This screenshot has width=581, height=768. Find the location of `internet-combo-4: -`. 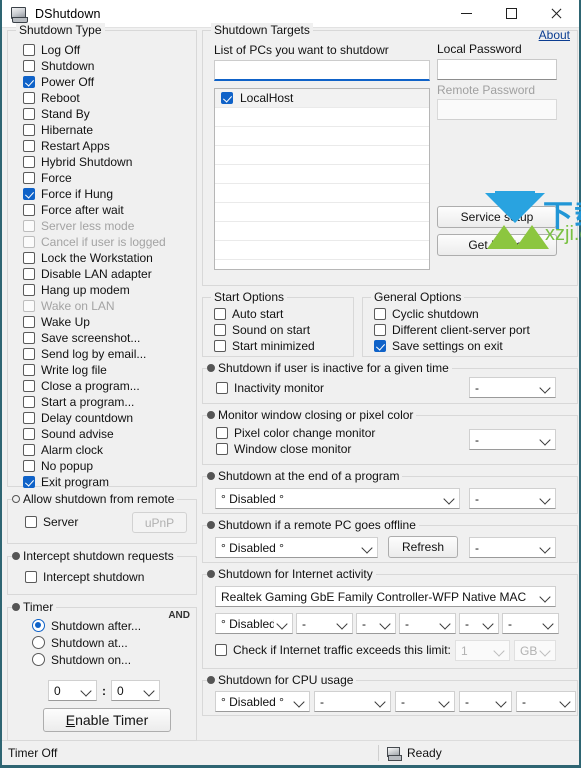

internet-combo-4: - is located at coordinates (479, 623).